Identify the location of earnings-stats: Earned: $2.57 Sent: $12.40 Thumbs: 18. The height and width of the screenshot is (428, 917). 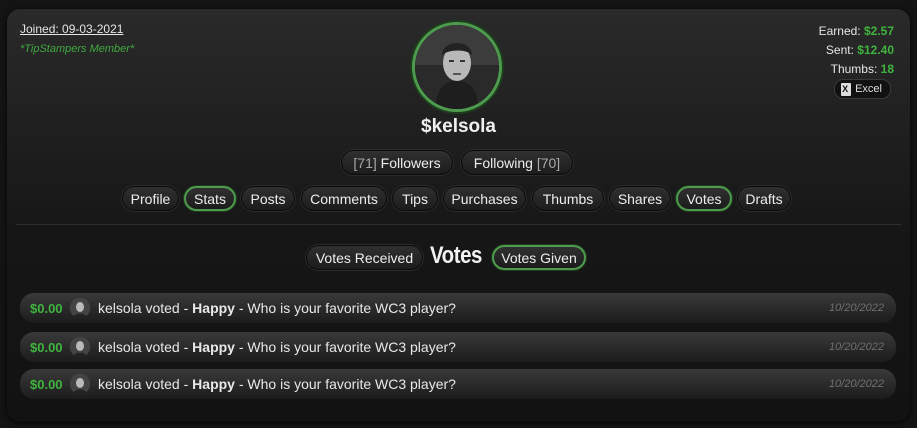
(856, 50).